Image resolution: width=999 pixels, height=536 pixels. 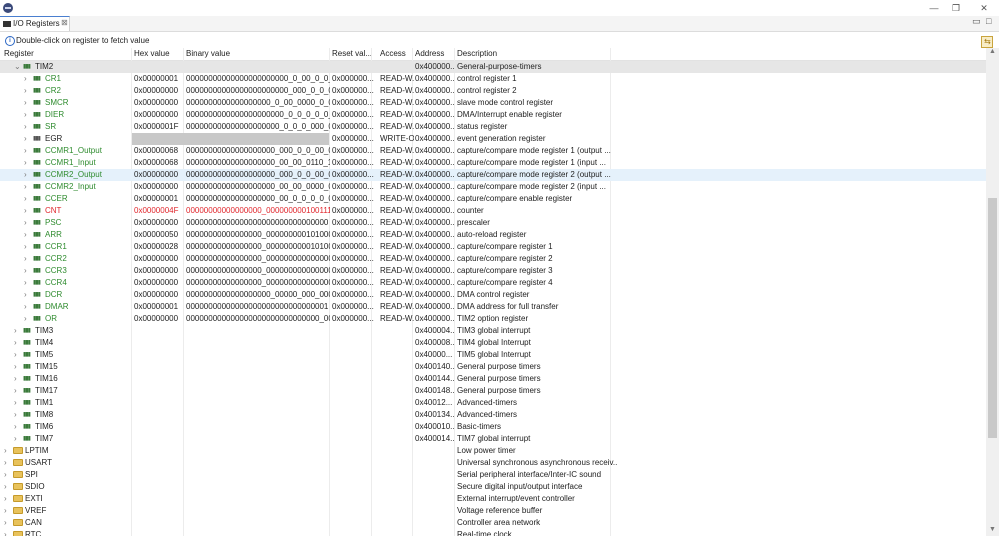 I want to click on scrollbar-thumb, so click(x=992, y=318).